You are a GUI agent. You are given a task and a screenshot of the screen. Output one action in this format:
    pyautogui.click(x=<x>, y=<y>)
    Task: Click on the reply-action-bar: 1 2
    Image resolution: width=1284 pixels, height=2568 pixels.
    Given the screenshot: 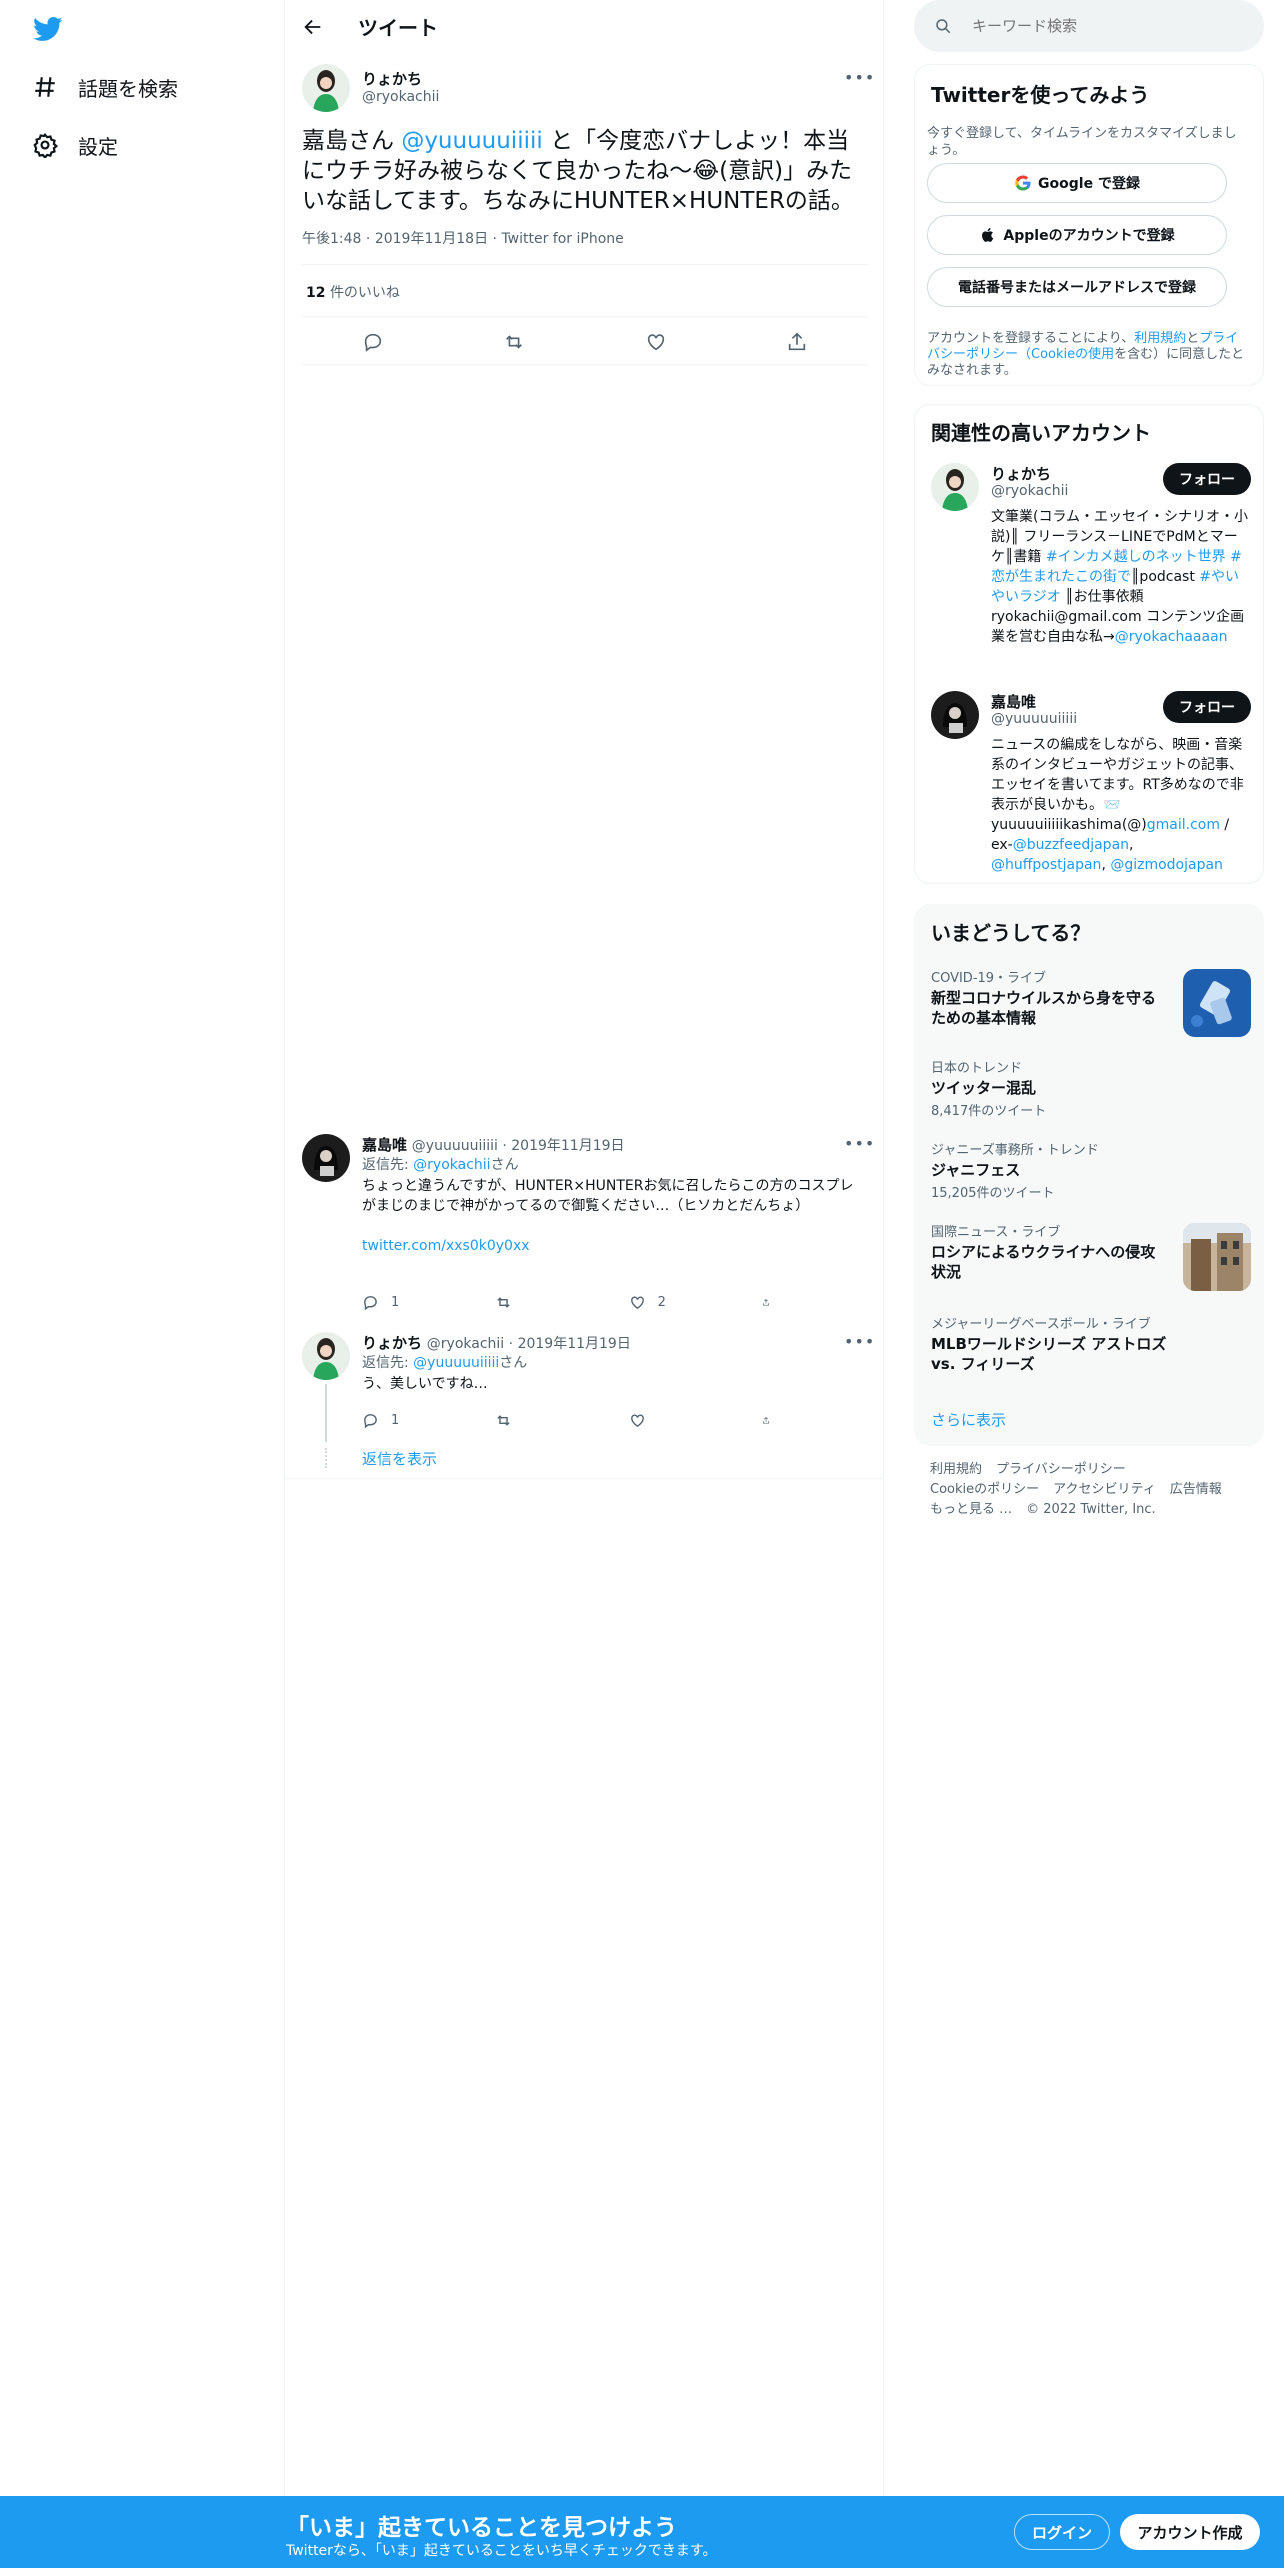 What is the action you would take?
    pyautogui.click(x=572, y=1302)
    